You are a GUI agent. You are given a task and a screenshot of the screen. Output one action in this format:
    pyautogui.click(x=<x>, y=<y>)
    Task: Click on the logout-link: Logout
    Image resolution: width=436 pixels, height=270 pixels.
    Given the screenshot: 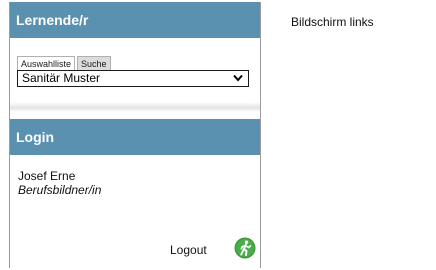 What is the action you would take?
    pyautogui.click(x=188, y=250)
    